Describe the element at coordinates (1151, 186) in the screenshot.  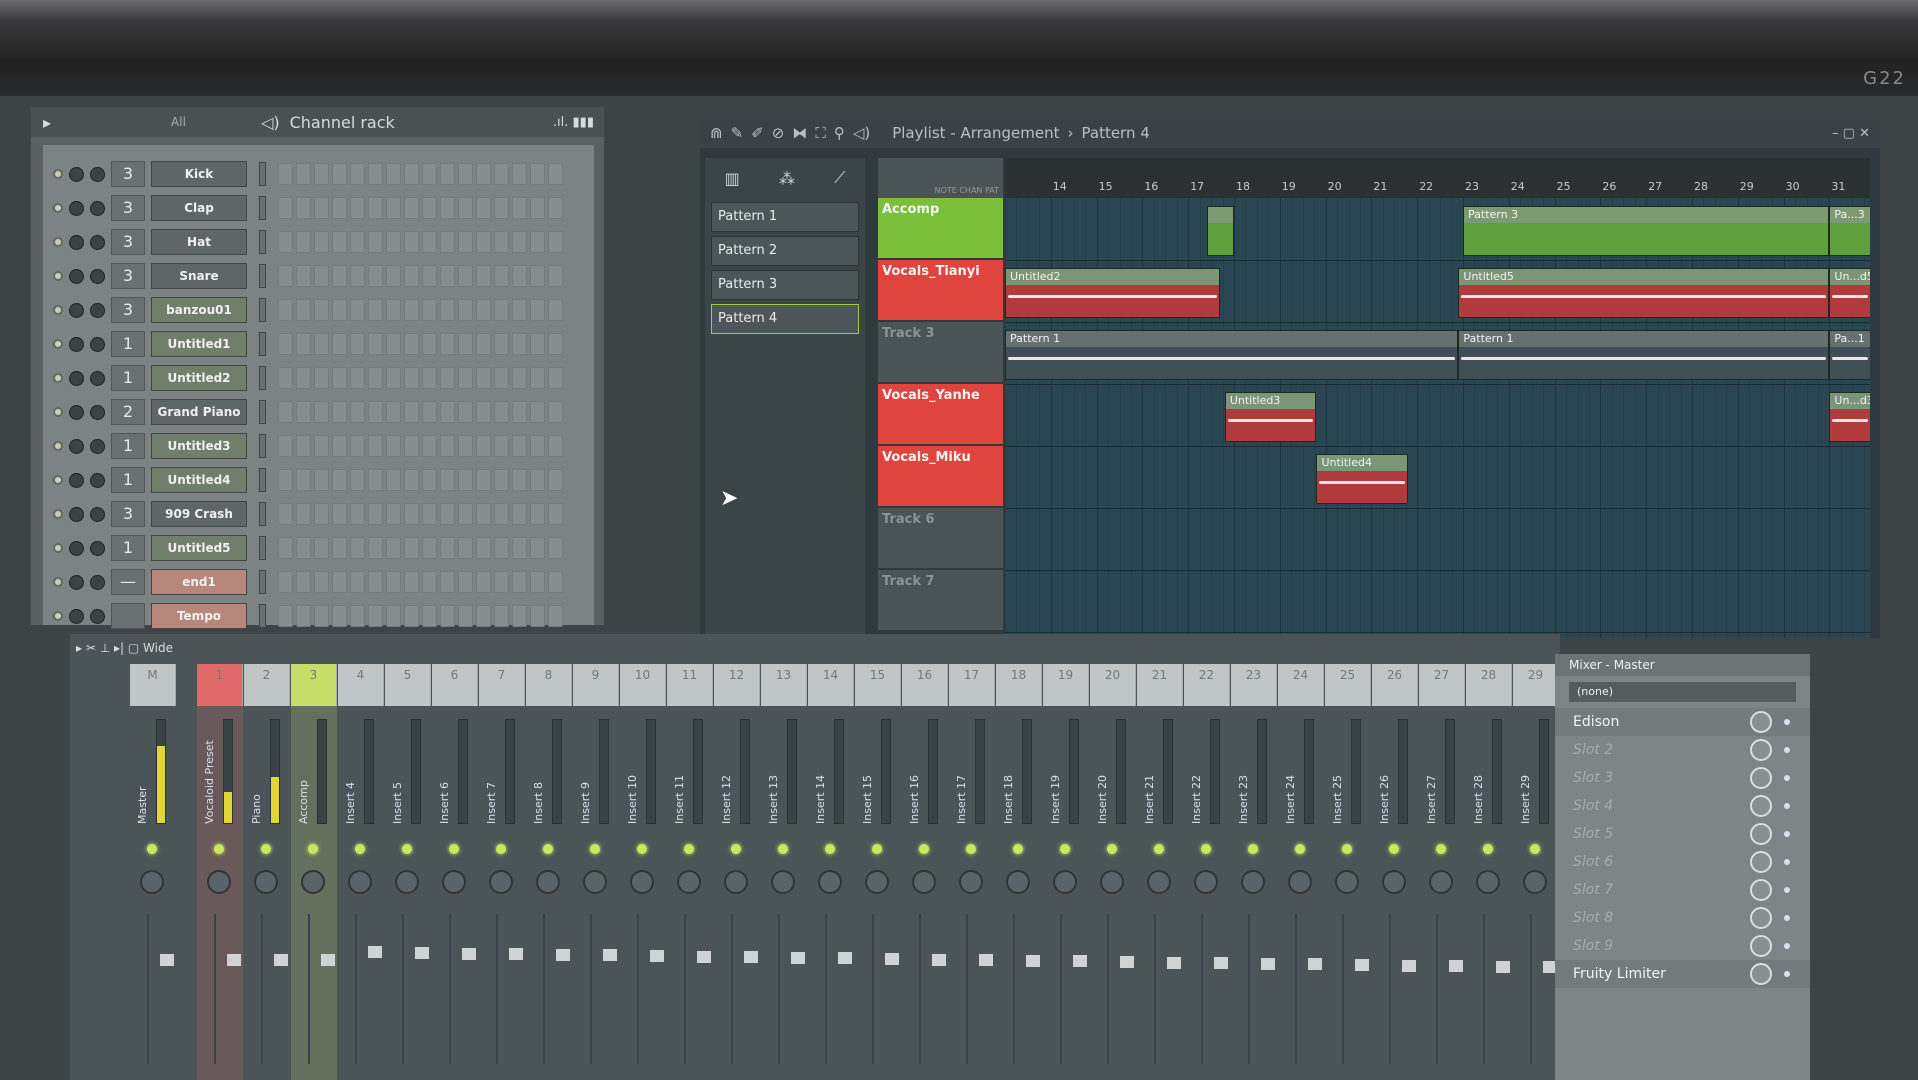
I see `bar-number: 16` at that location.